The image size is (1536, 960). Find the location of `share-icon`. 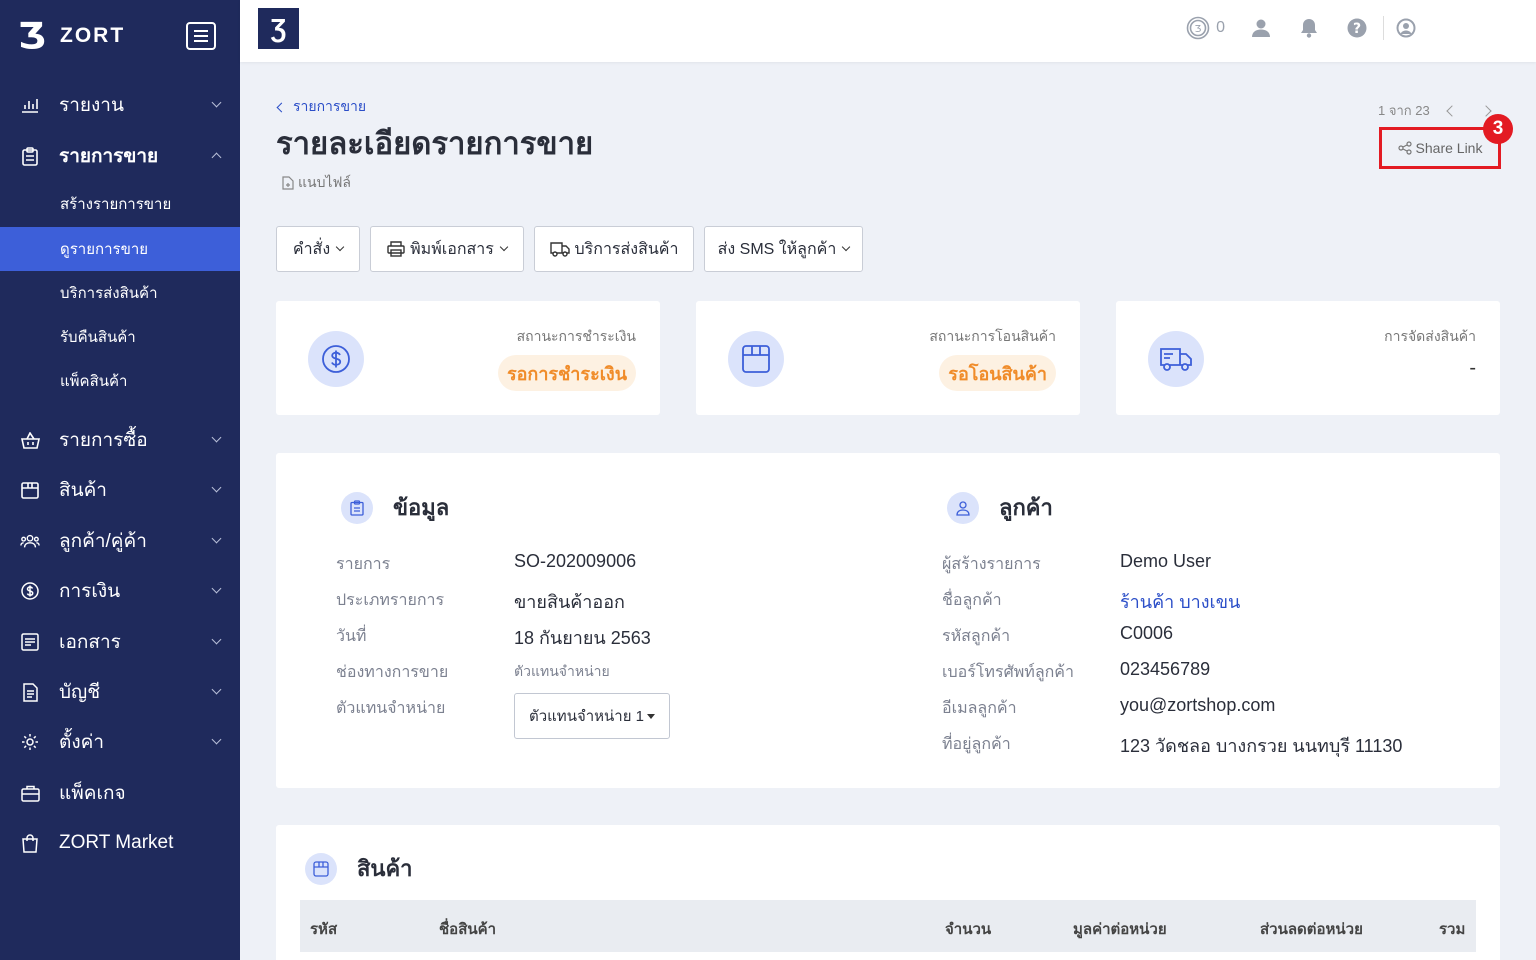

share-icon is located at coordinates (1404, 148).